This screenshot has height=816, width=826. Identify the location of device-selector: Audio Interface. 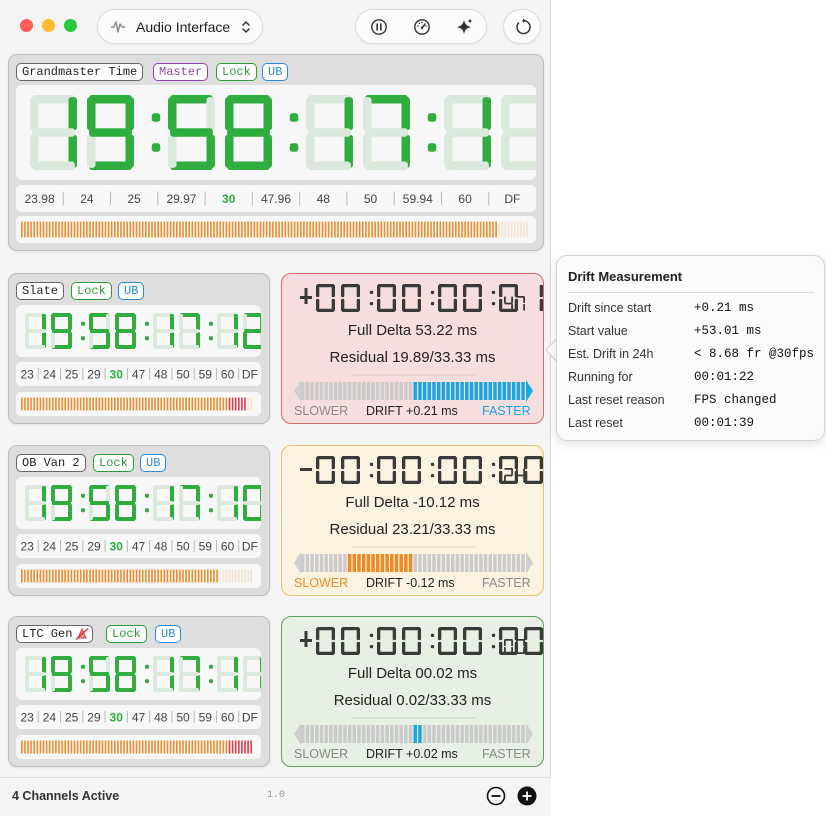
(180, 26).